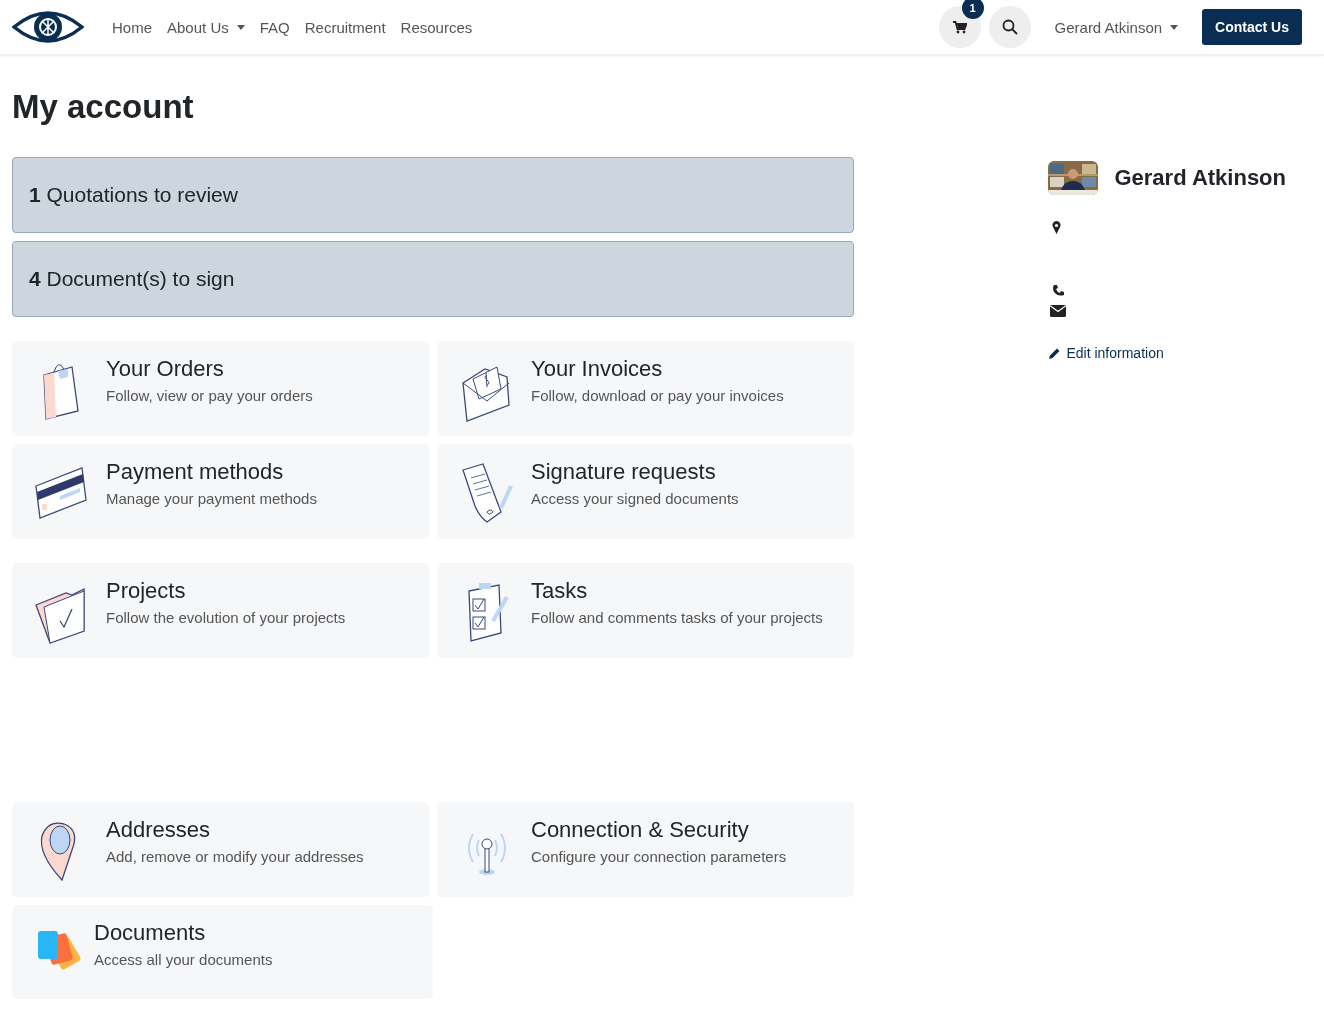 The height and width of the screenshot is (1028, 1324). I want to click on phone-icon, so click(1059, 290).